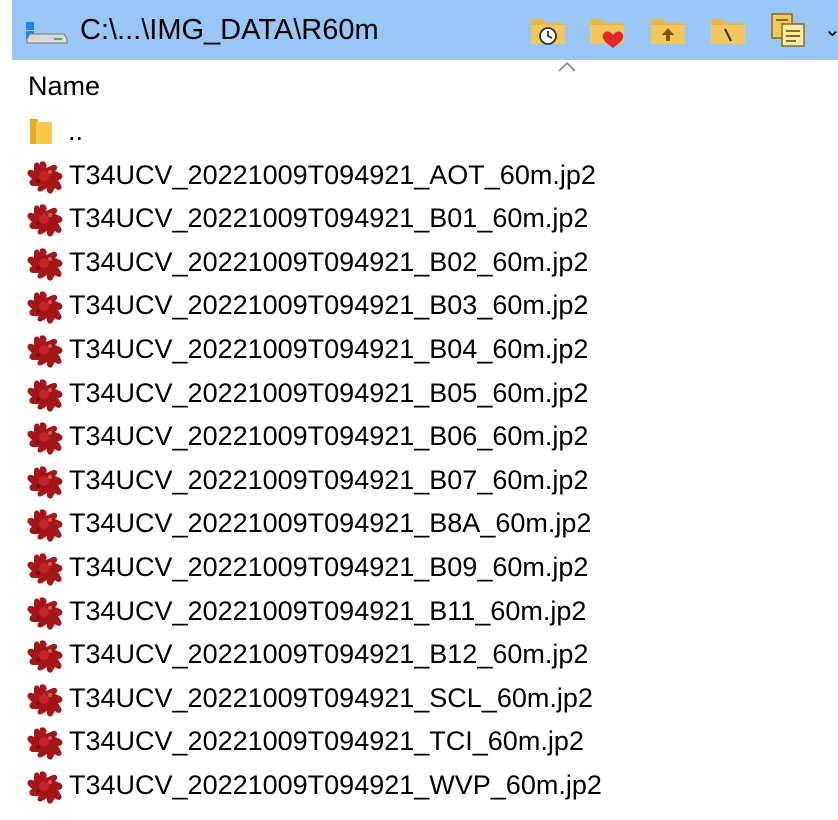 This screenshot has width=838, height=820. I want to click on path-bar: C:\...\IMG_DATA\R60m ⌄, so click(425, 30).